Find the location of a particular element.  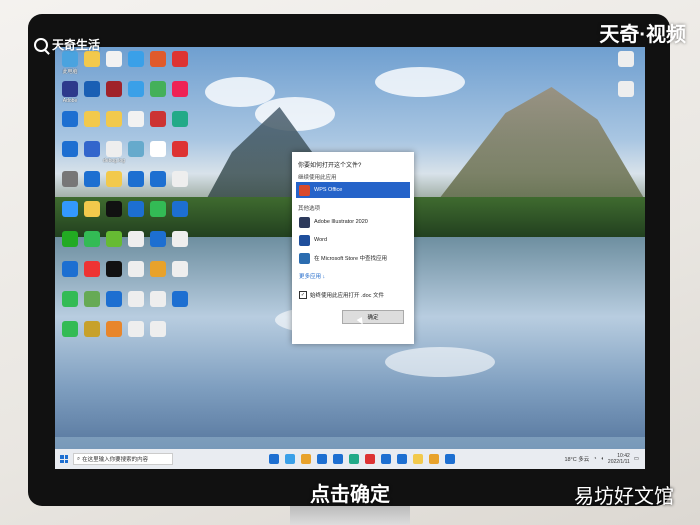

always-use-row: ✓ 始终使用此应用打开 .doc 文件 is located at coordinates (341, 295).